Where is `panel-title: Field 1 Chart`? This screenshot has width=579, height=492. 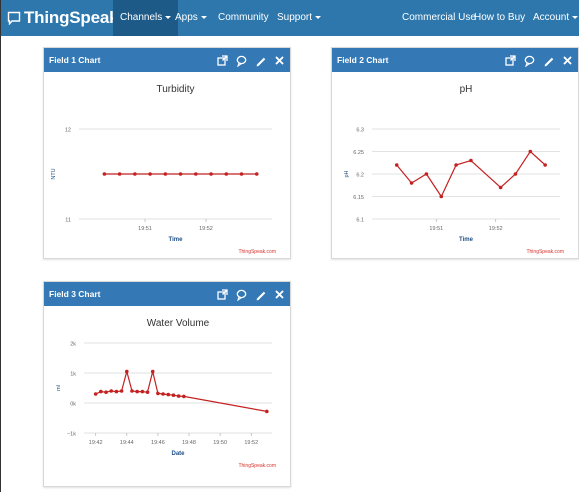
panel-title: Field 1 Chart is located at coordinates (75, 60).